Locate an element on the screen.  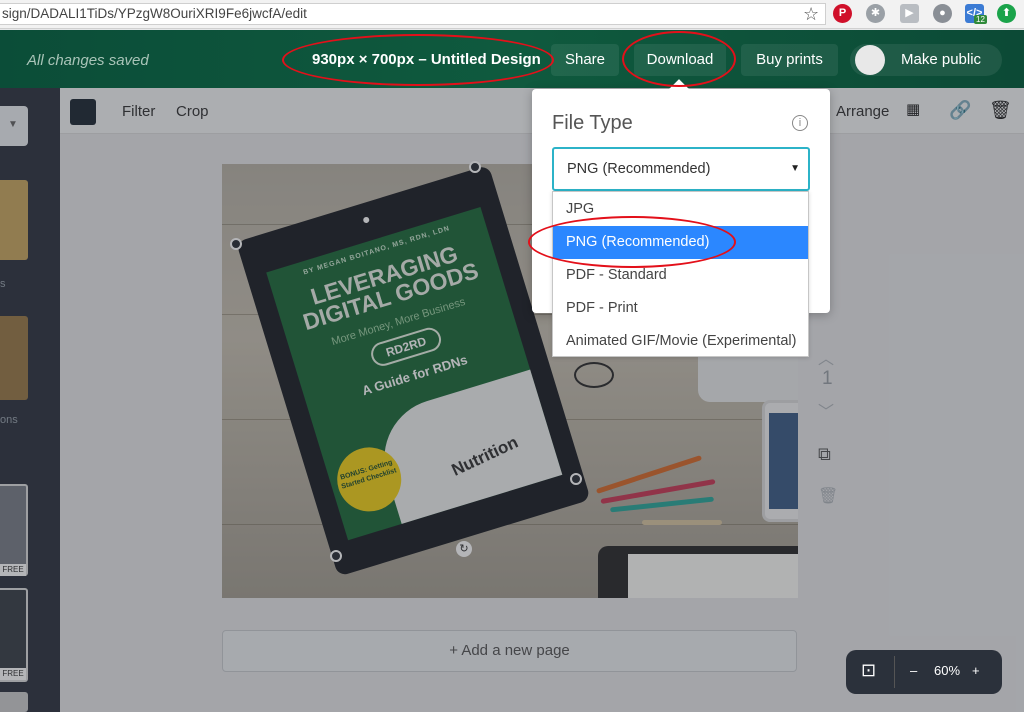
page-number: 1 is located at coordinates (827, 378).